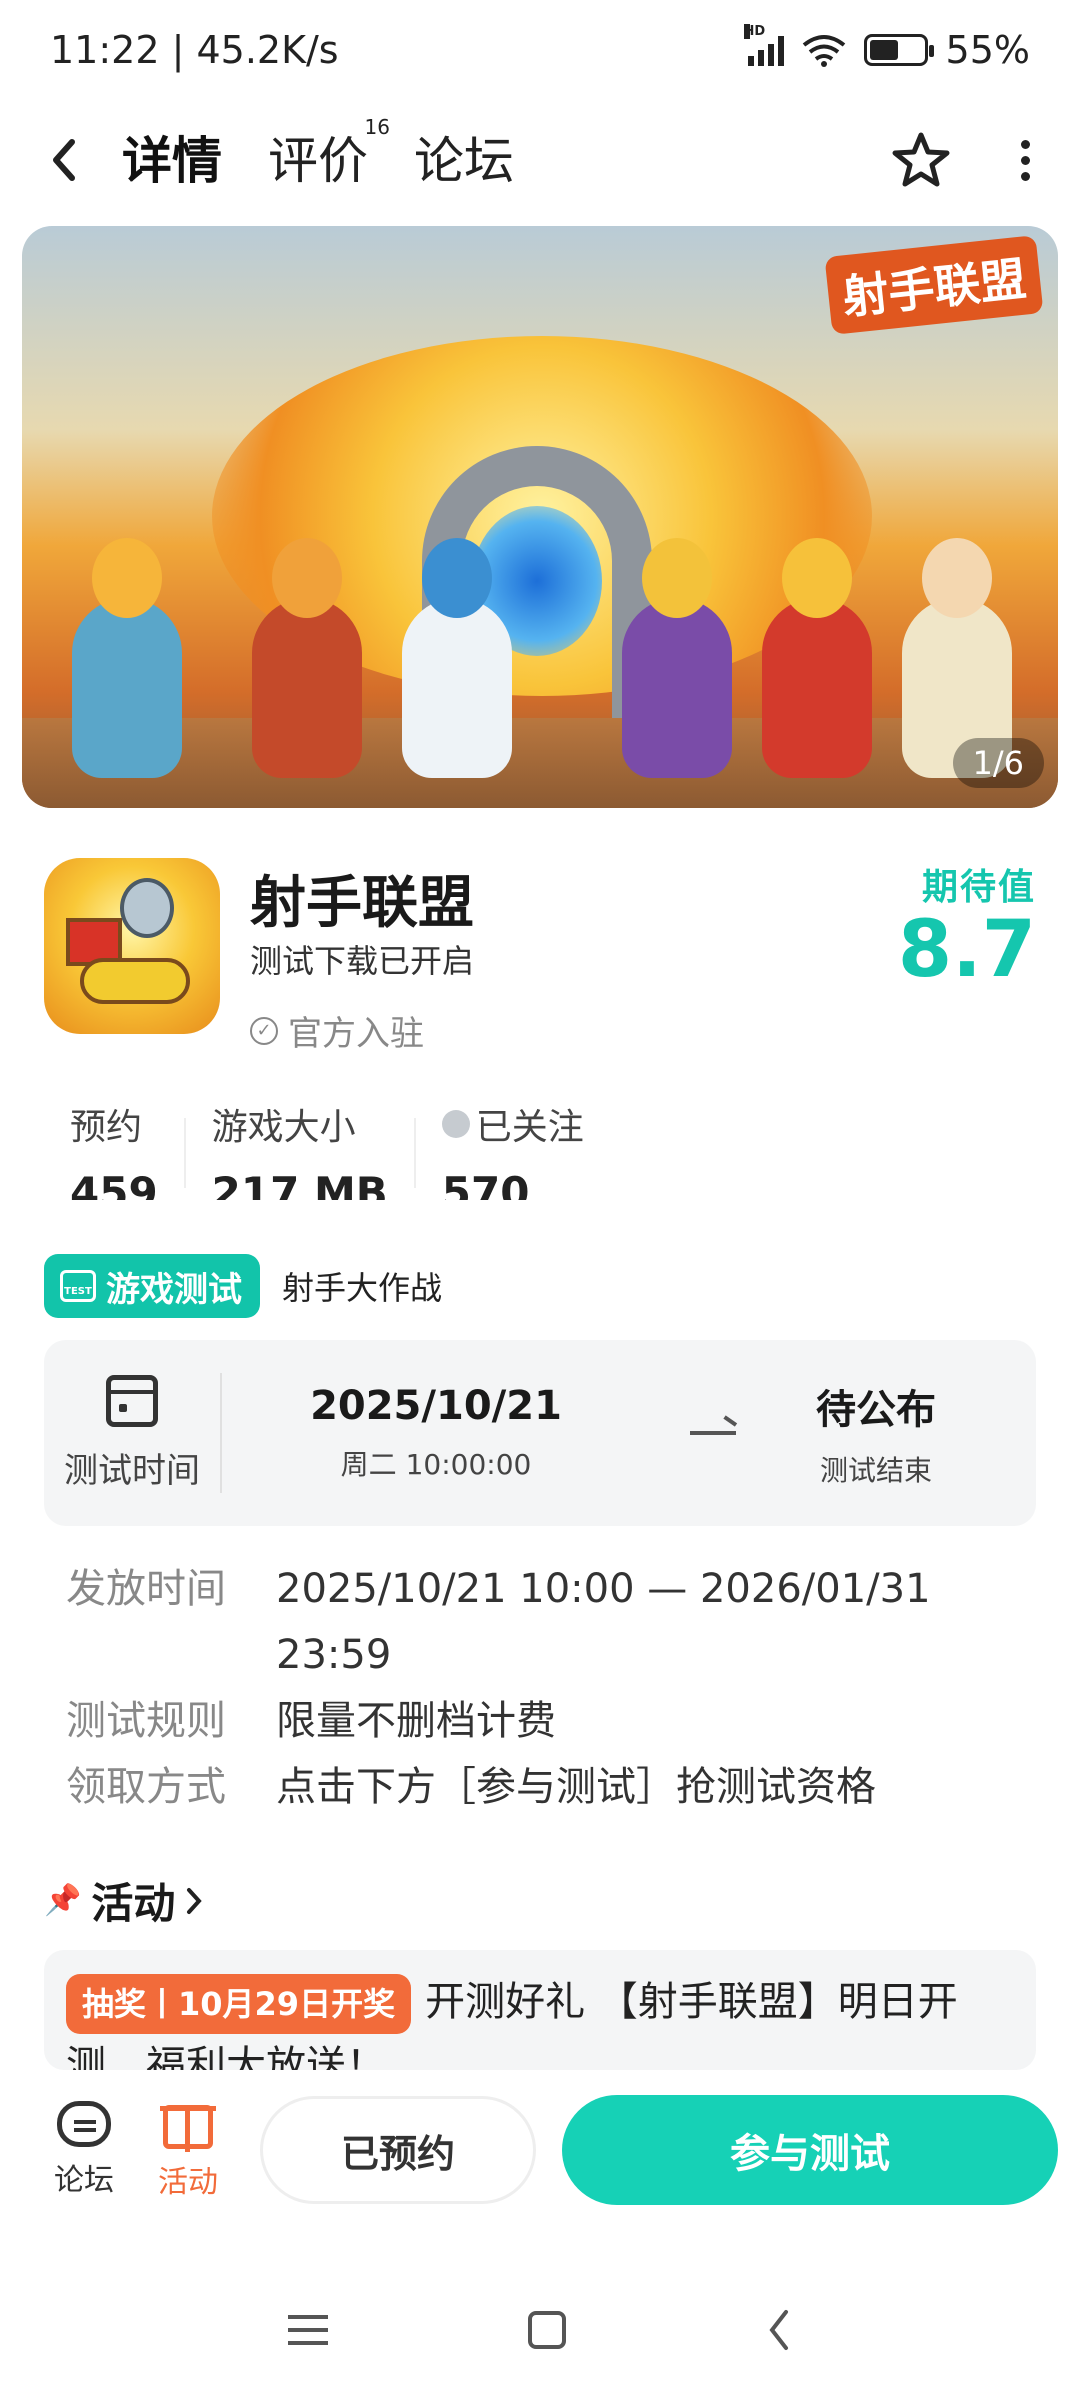 The image size is (1080, 2400). I want to click on status-bar: 11:22 | 45.2K/s HD 55%, so click(540, 50).